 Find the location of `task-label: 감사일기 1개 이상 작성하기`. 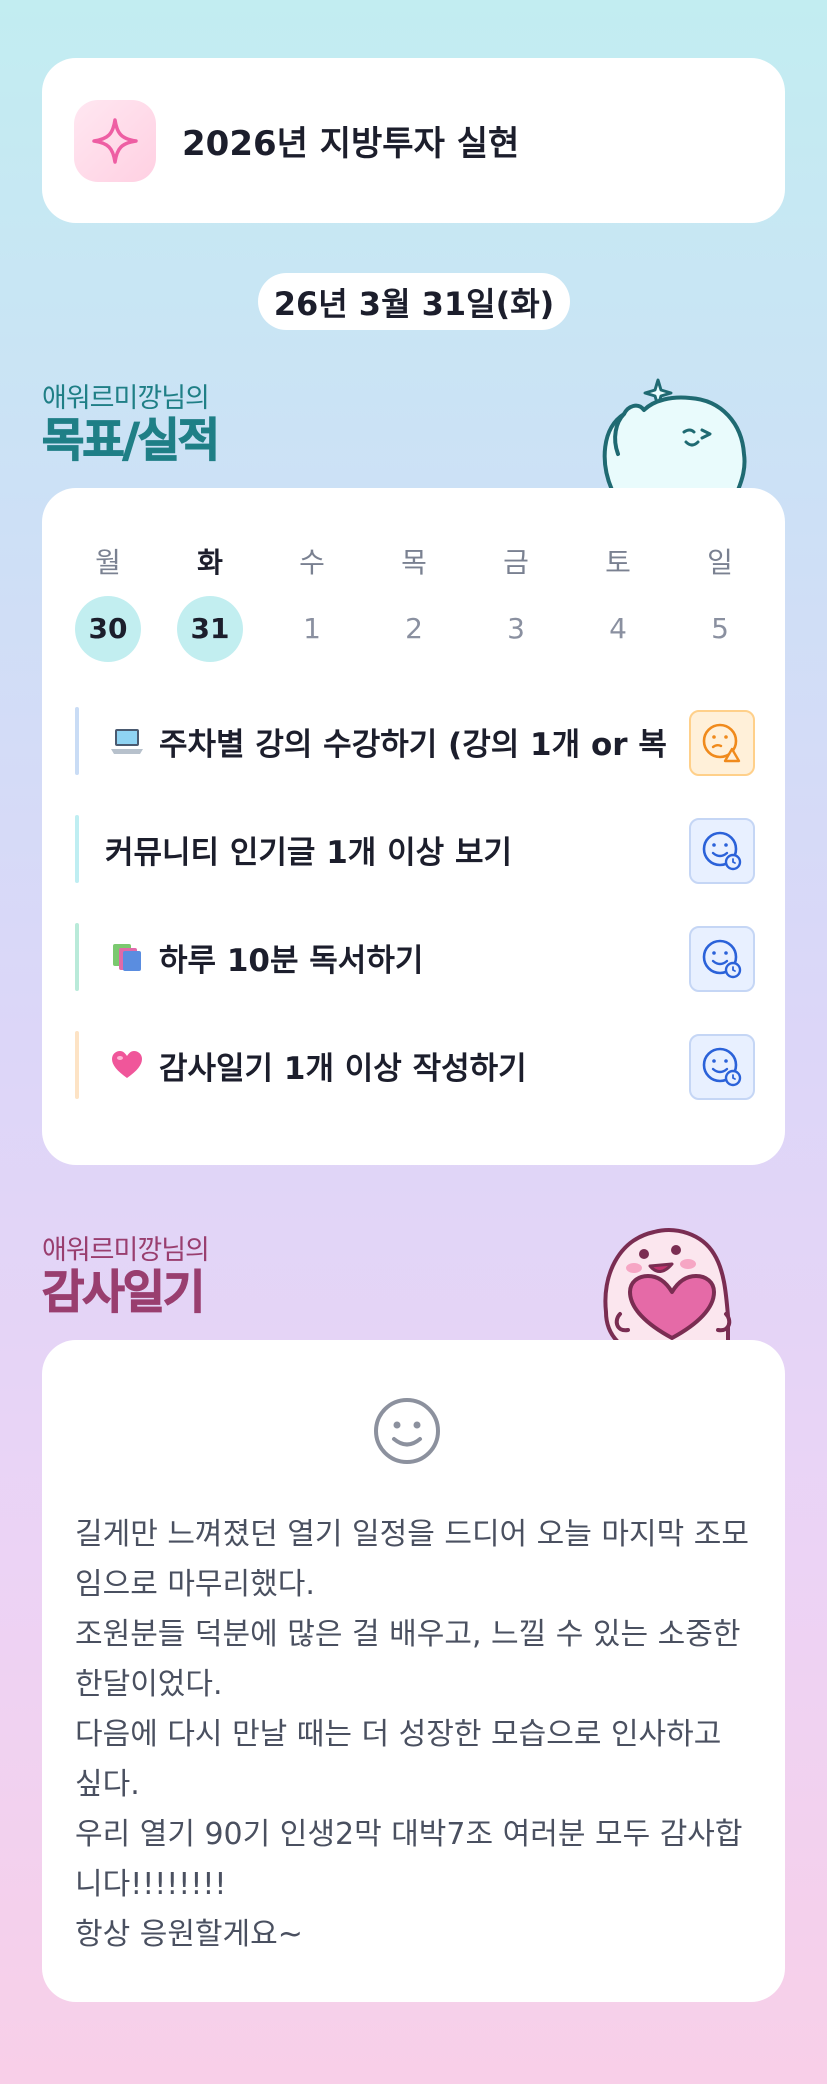

task-label: 감사일기 1개 이상 작성하기 is located at coordinates (343, 1068).